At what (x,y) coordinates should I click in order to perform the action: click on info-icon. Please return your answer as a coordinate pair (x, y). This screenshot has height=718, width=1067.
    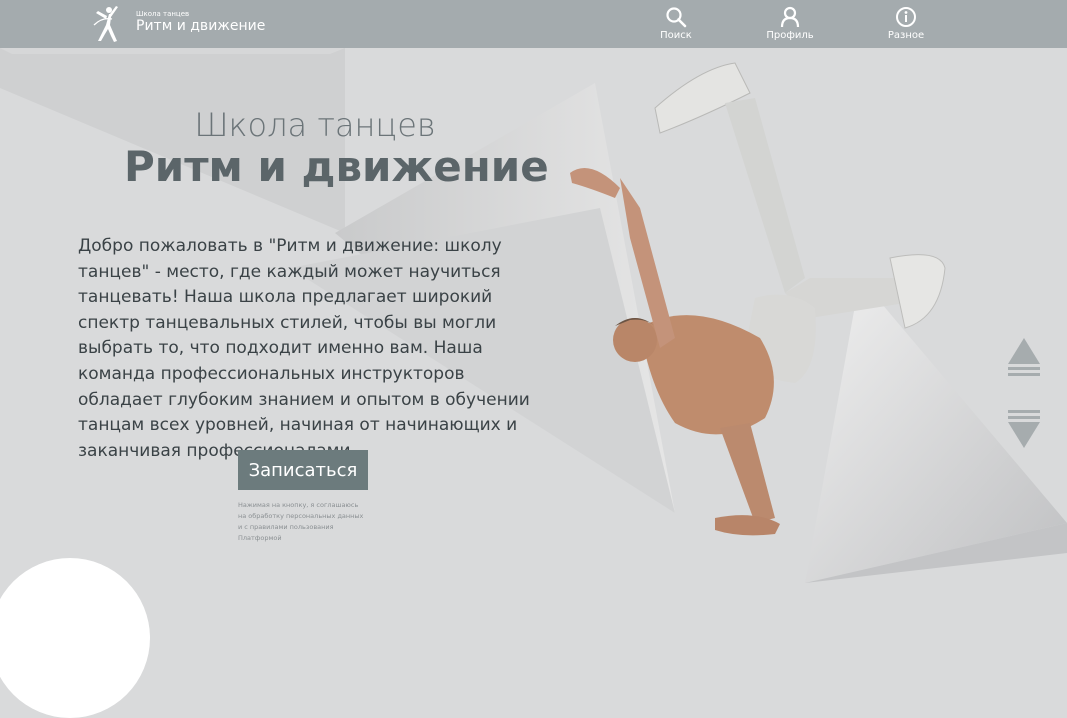
    Looking at the image, I should click on (906, 17).